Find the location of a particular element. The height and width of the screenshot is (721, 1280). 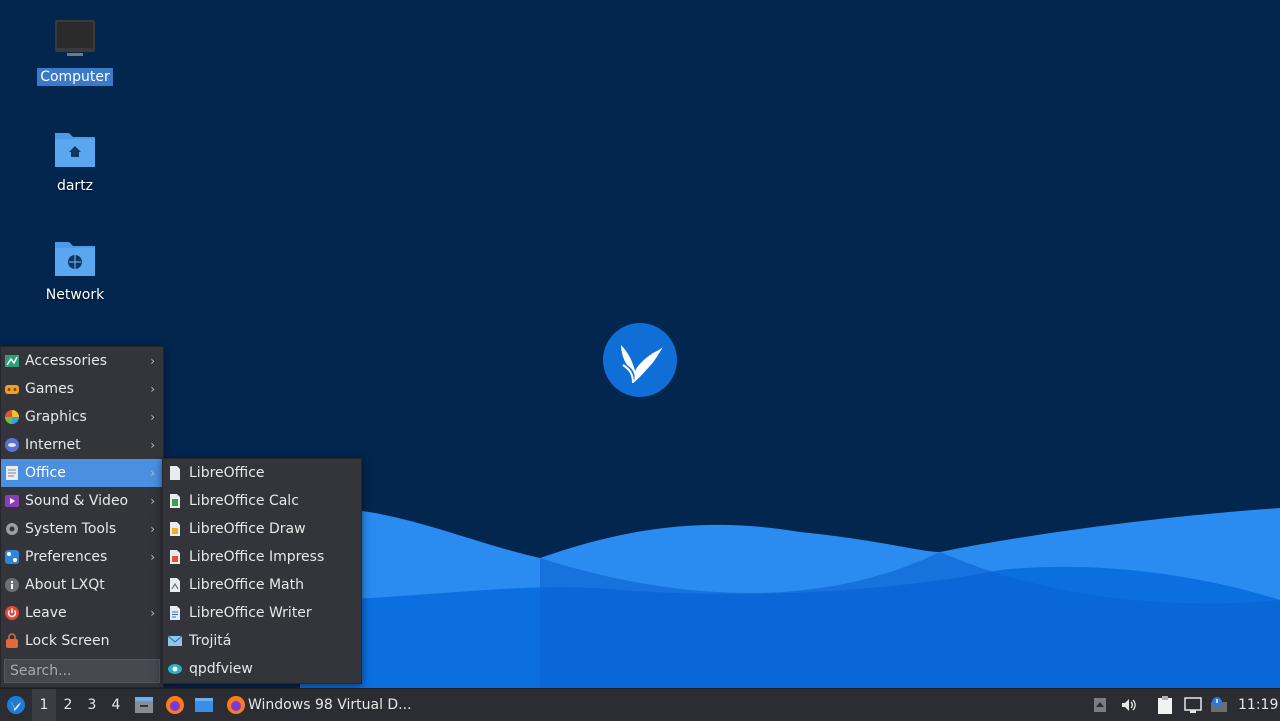

menu-item-label: Preferences is located at coordinates (66, 557).